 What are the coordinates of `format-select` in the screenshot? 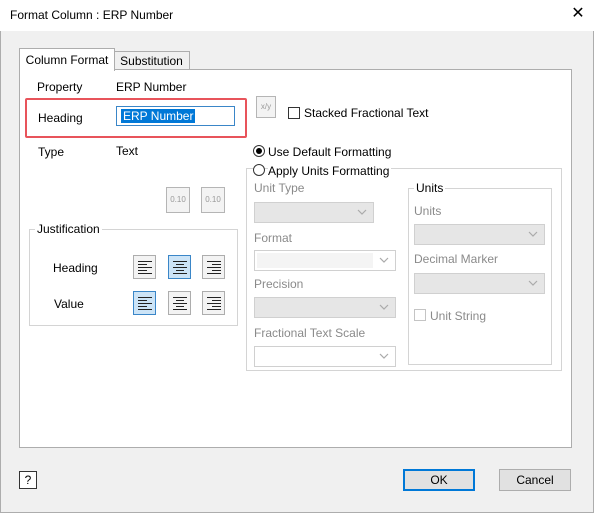 It's located at (325, 260).